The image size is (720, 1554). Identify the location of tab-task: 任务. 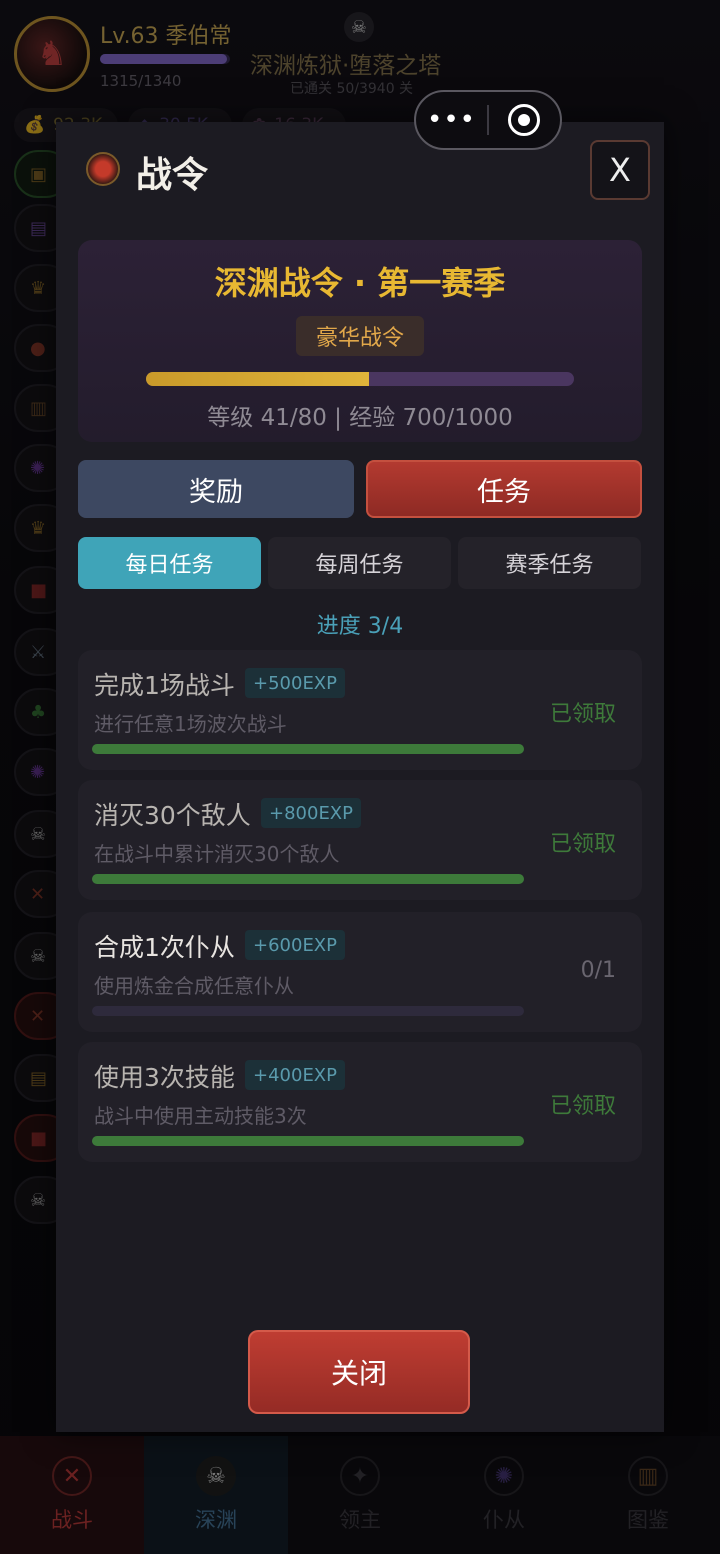
(504, 489).